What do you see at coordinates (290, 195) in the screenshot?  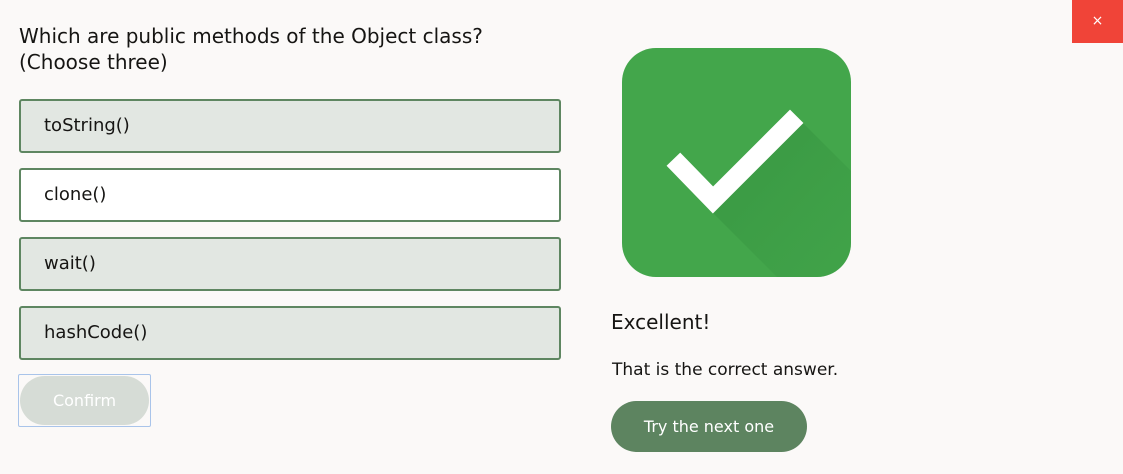 I see `answer-option-clone: clone()` at bounding box center [290, 195].